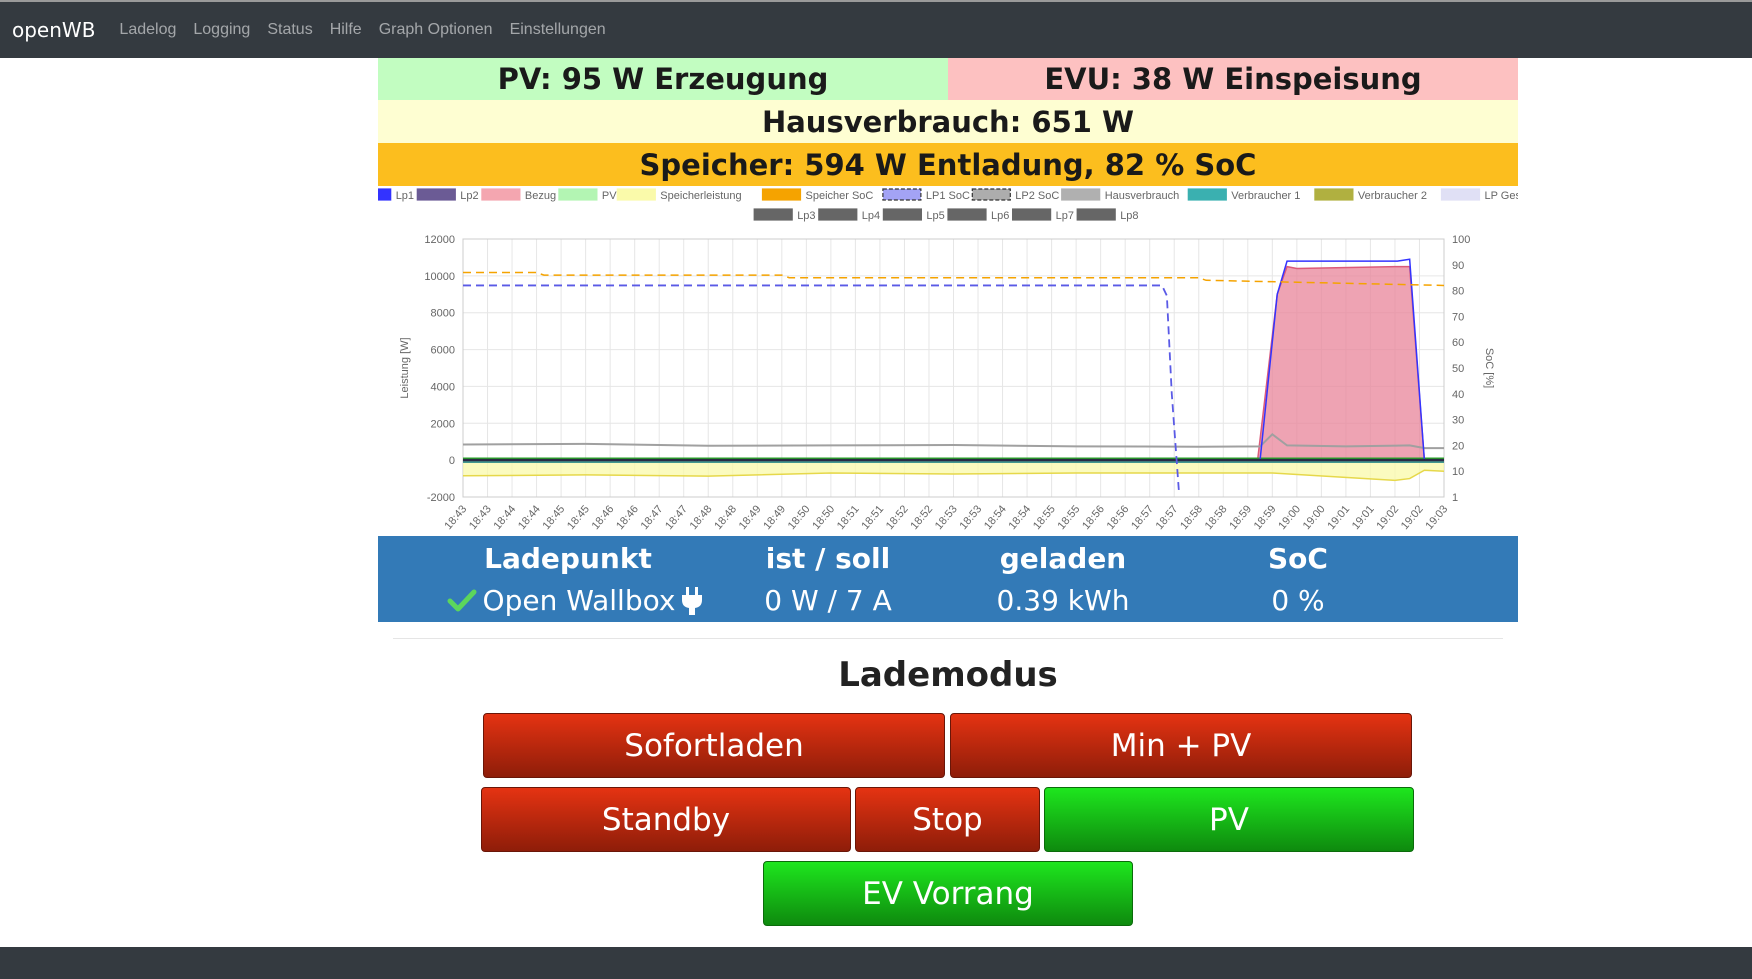 The height and width of the screenshot is (979, 1752). Describe the element at coordinates (1458, 421) in the screenshot. I see `y-tick-right: 30` at that location.